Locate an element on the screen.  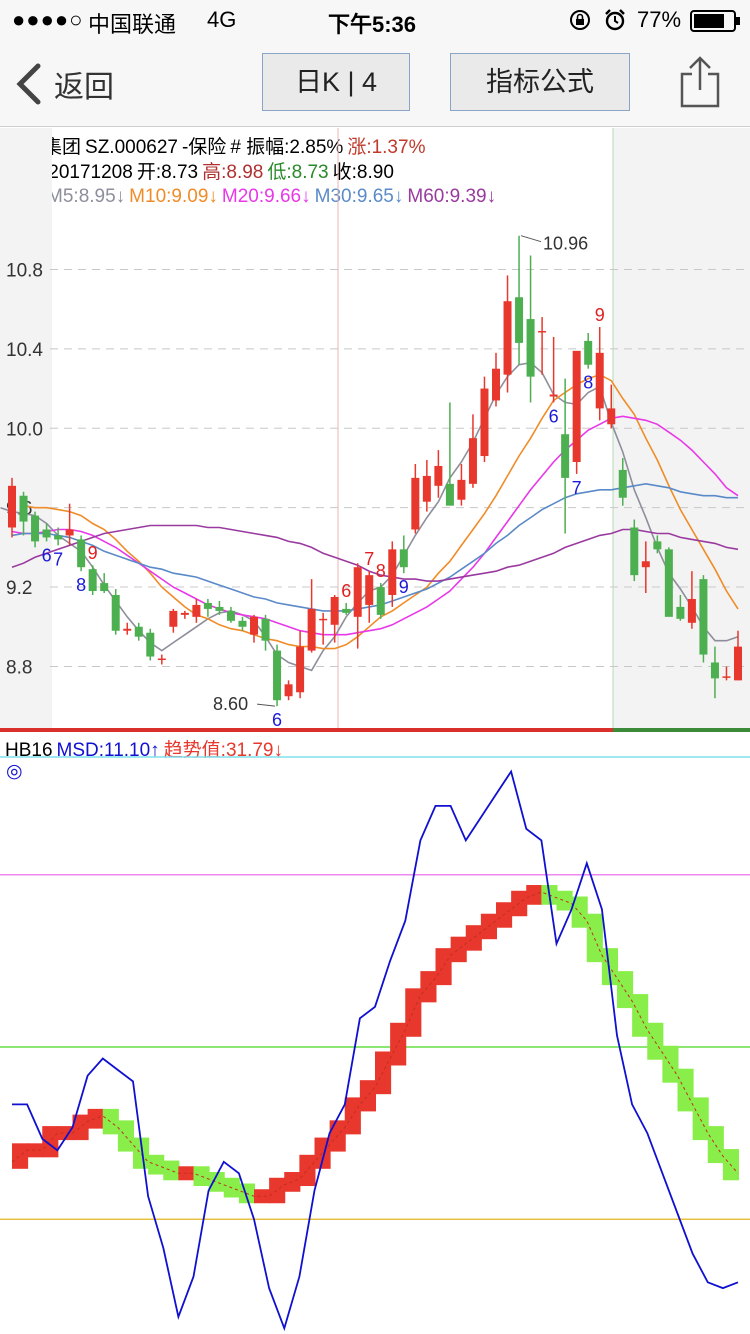
carrier-name: 中国联通 is located at coordinates (132, 24).